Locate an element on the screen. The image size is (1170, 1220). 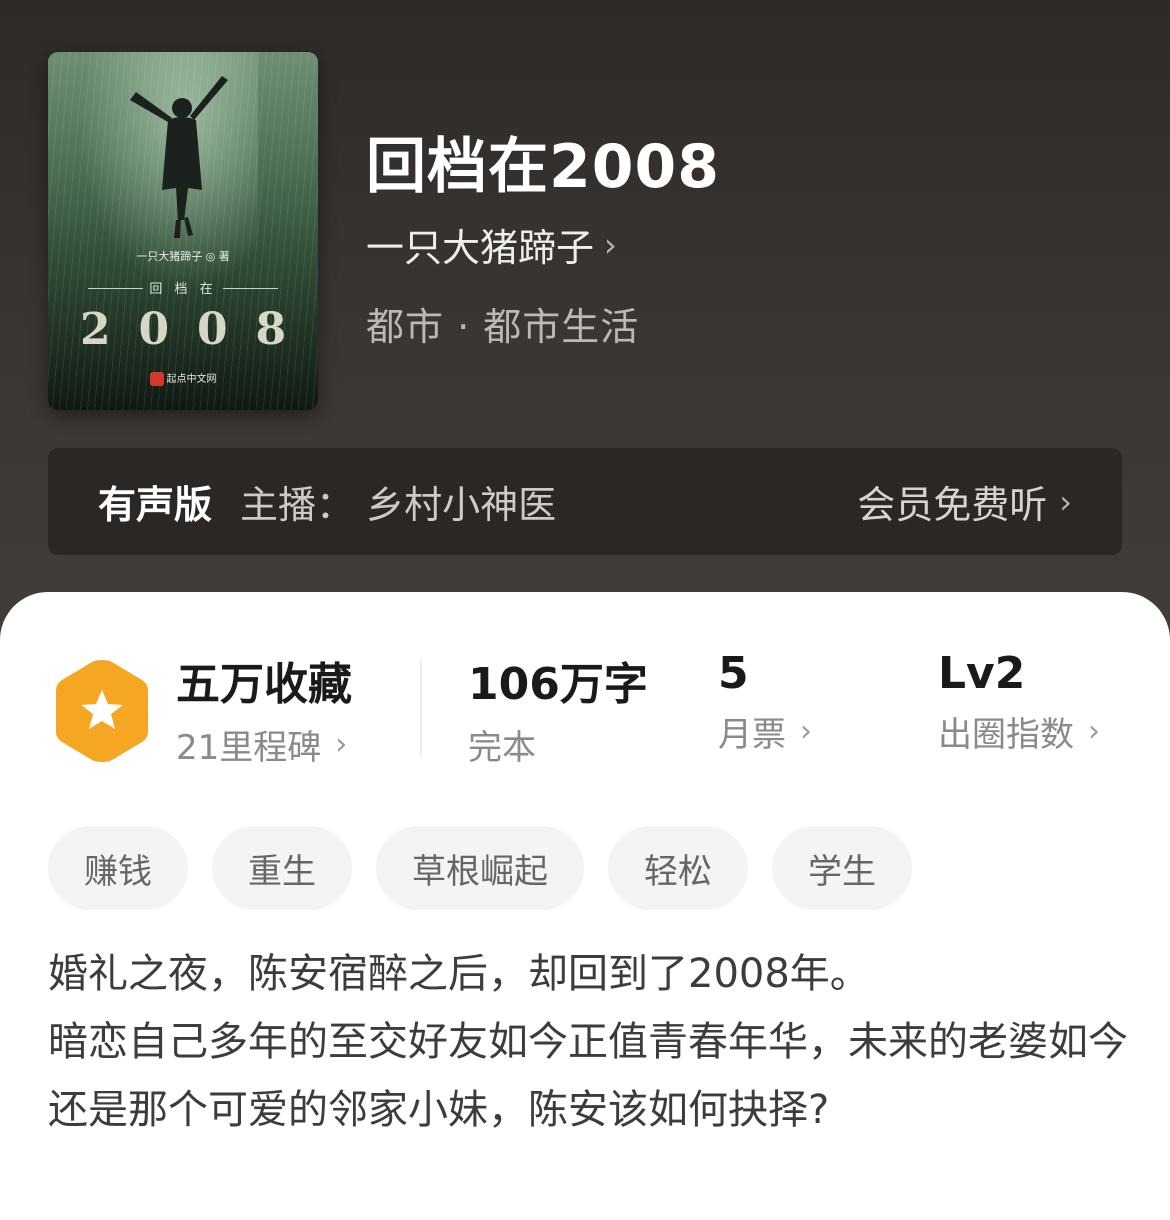
popularity-index-label: 出圈指数 is located at coordinates (1006, 735).